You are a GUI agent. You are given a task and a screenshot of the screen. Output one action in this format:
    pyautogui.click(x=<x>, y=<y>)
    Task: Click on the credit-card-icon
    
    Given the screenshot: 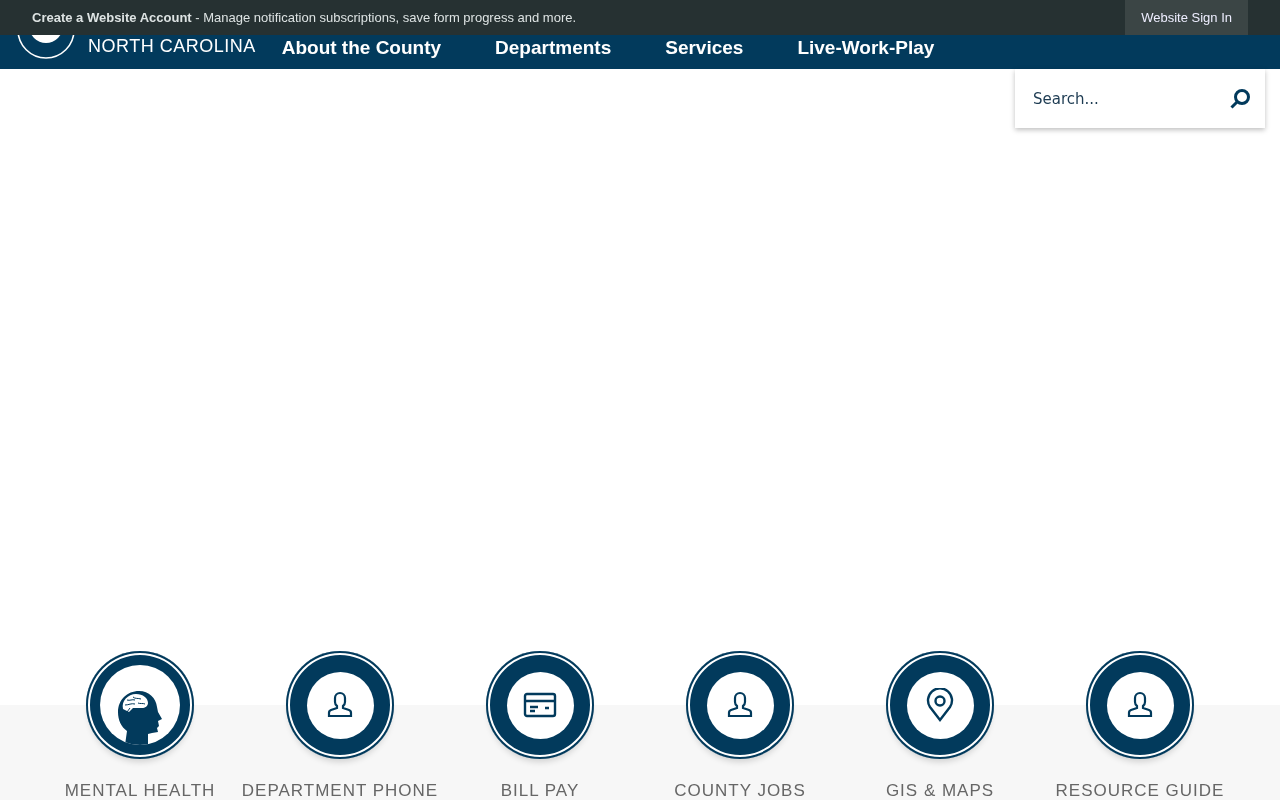 What is the action you would take?
    pyautogui.click(x=540, y=705)
    